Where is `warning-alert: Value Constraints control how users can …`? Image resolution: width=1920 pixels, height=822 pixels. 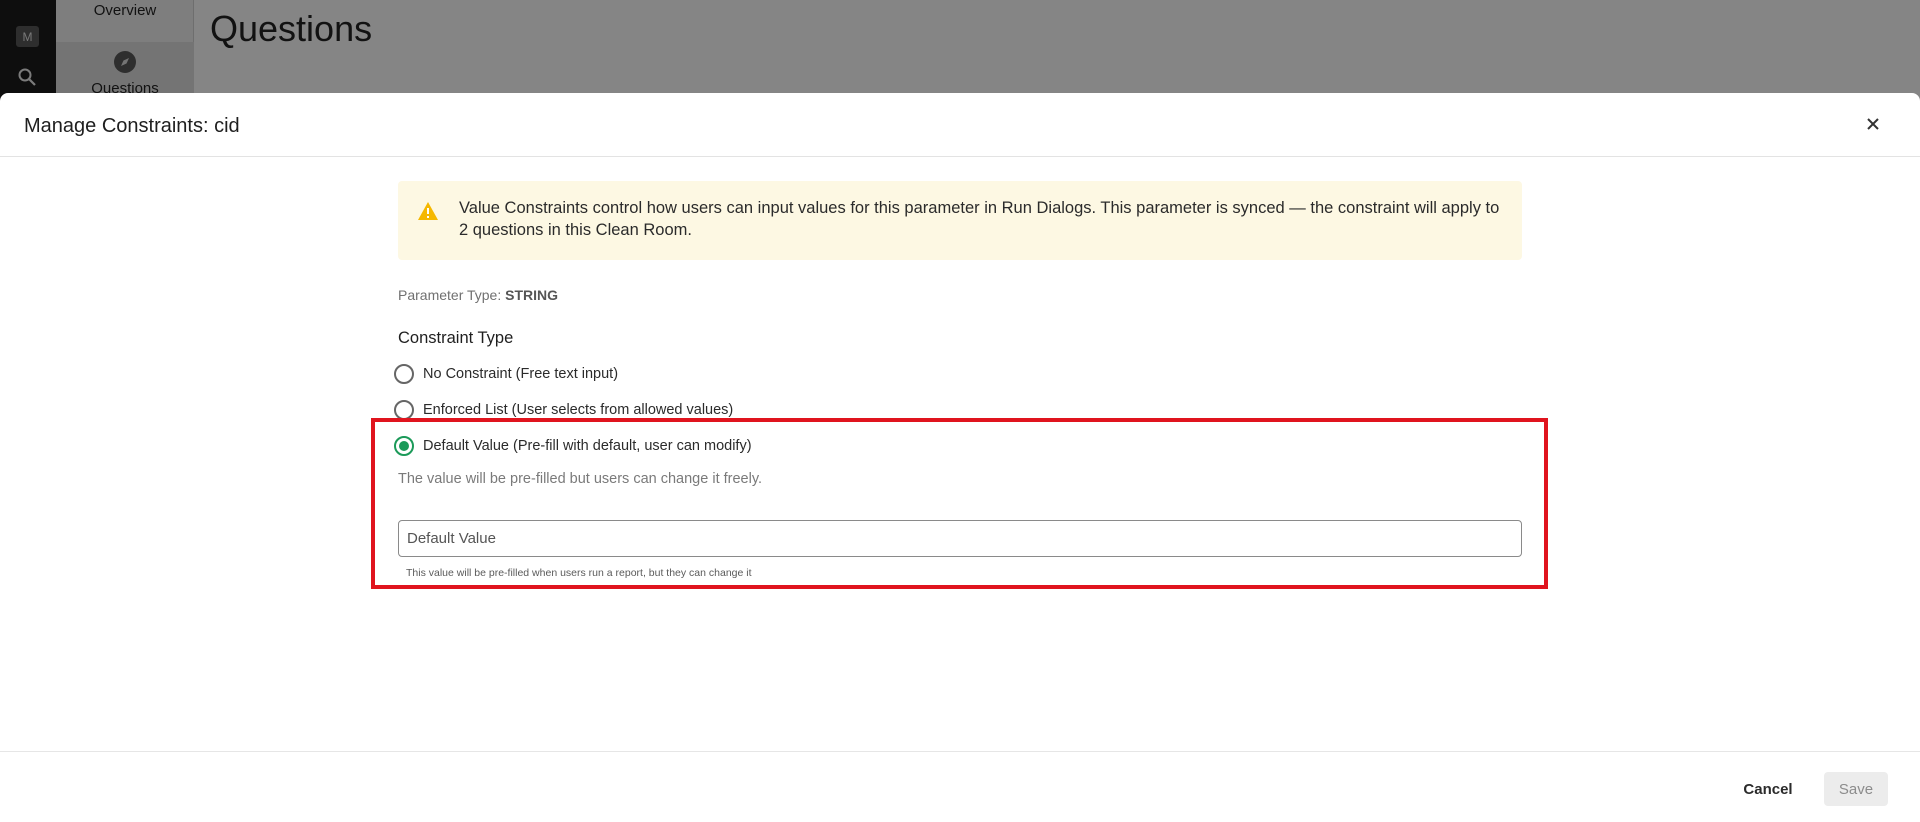 warning-alert: Value Constraints control how users can … is located at coordinates (960, 220).